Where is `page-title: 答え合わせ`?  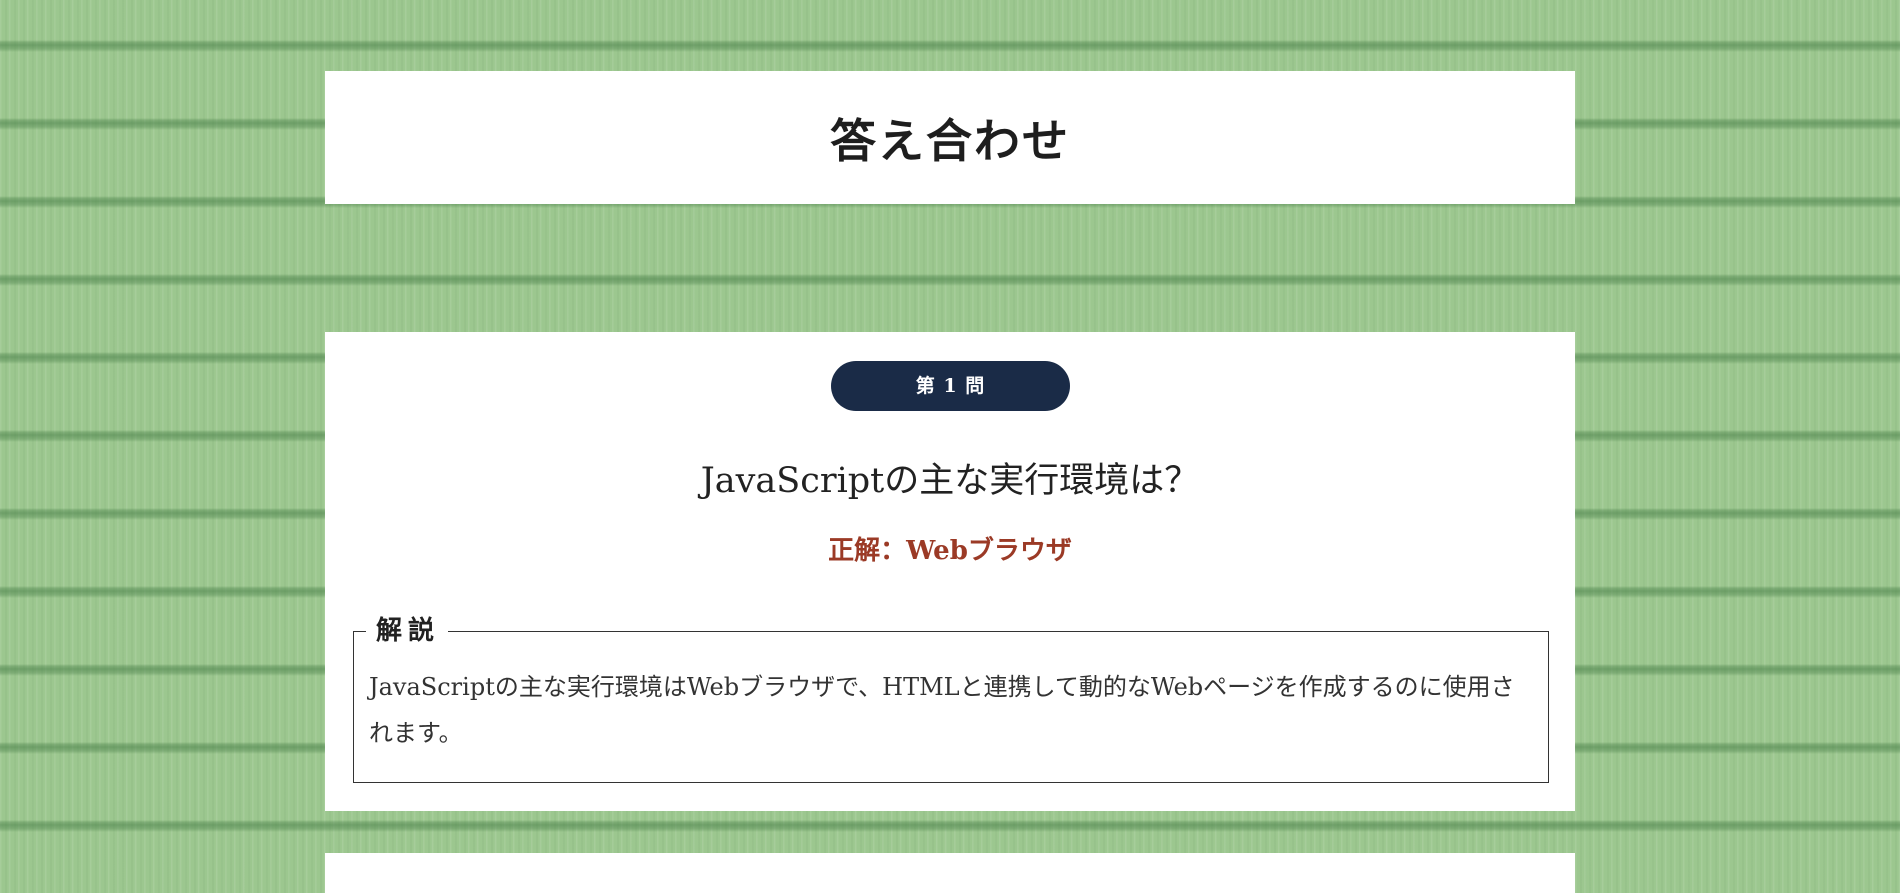
page-title: 答え合わせ is located at coordinates (950, 140).